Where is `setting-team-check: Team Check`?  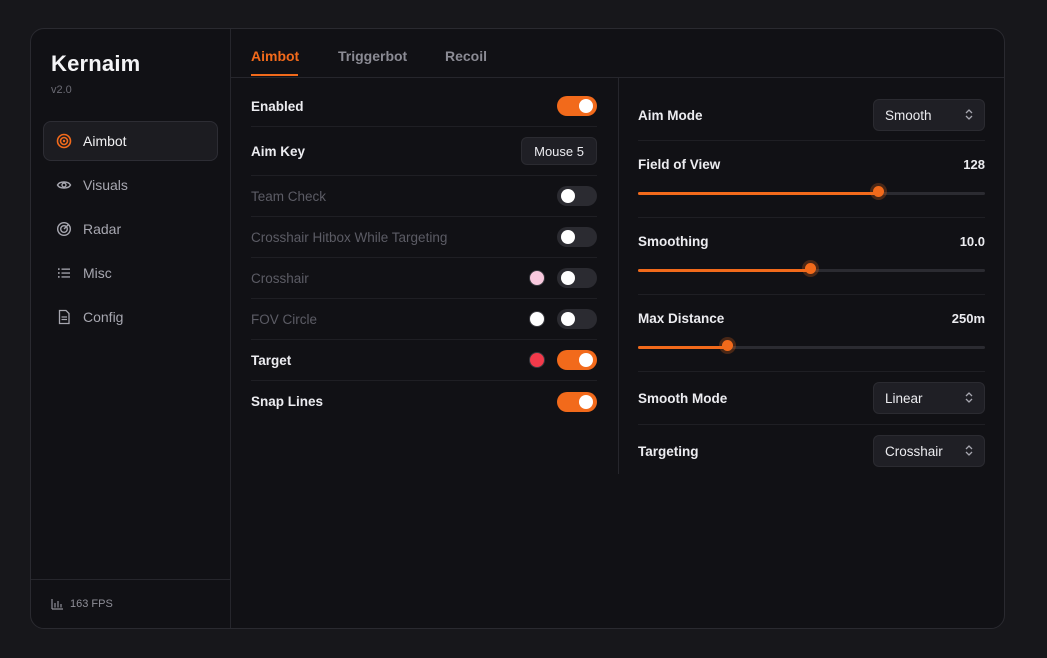
setting-team-check: Team Check is located at coordinates (424, 196).